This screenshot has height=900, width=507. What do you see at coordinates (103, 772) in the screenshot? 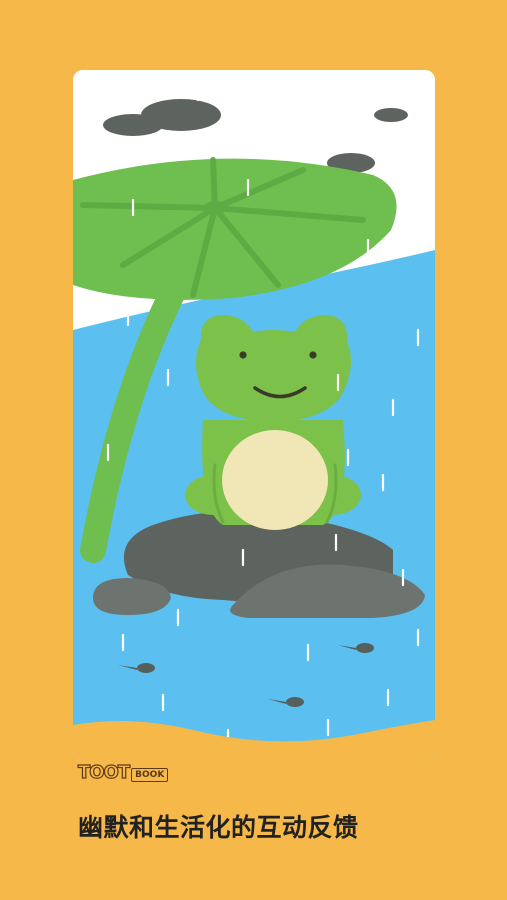
I see `brand-name: TOOT` at bounding box center [103, 772].